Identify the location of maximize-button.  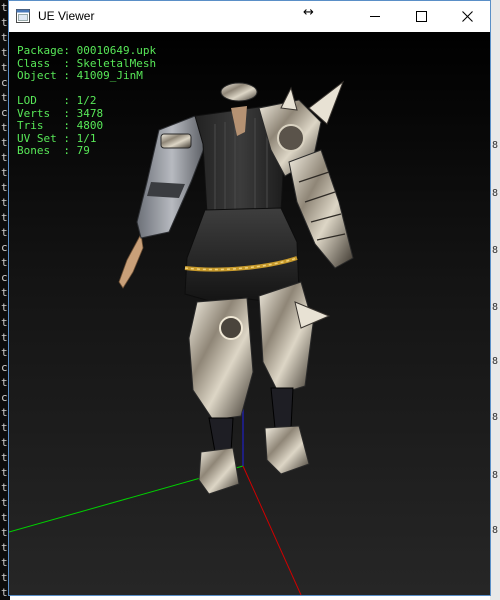
(421, 16).